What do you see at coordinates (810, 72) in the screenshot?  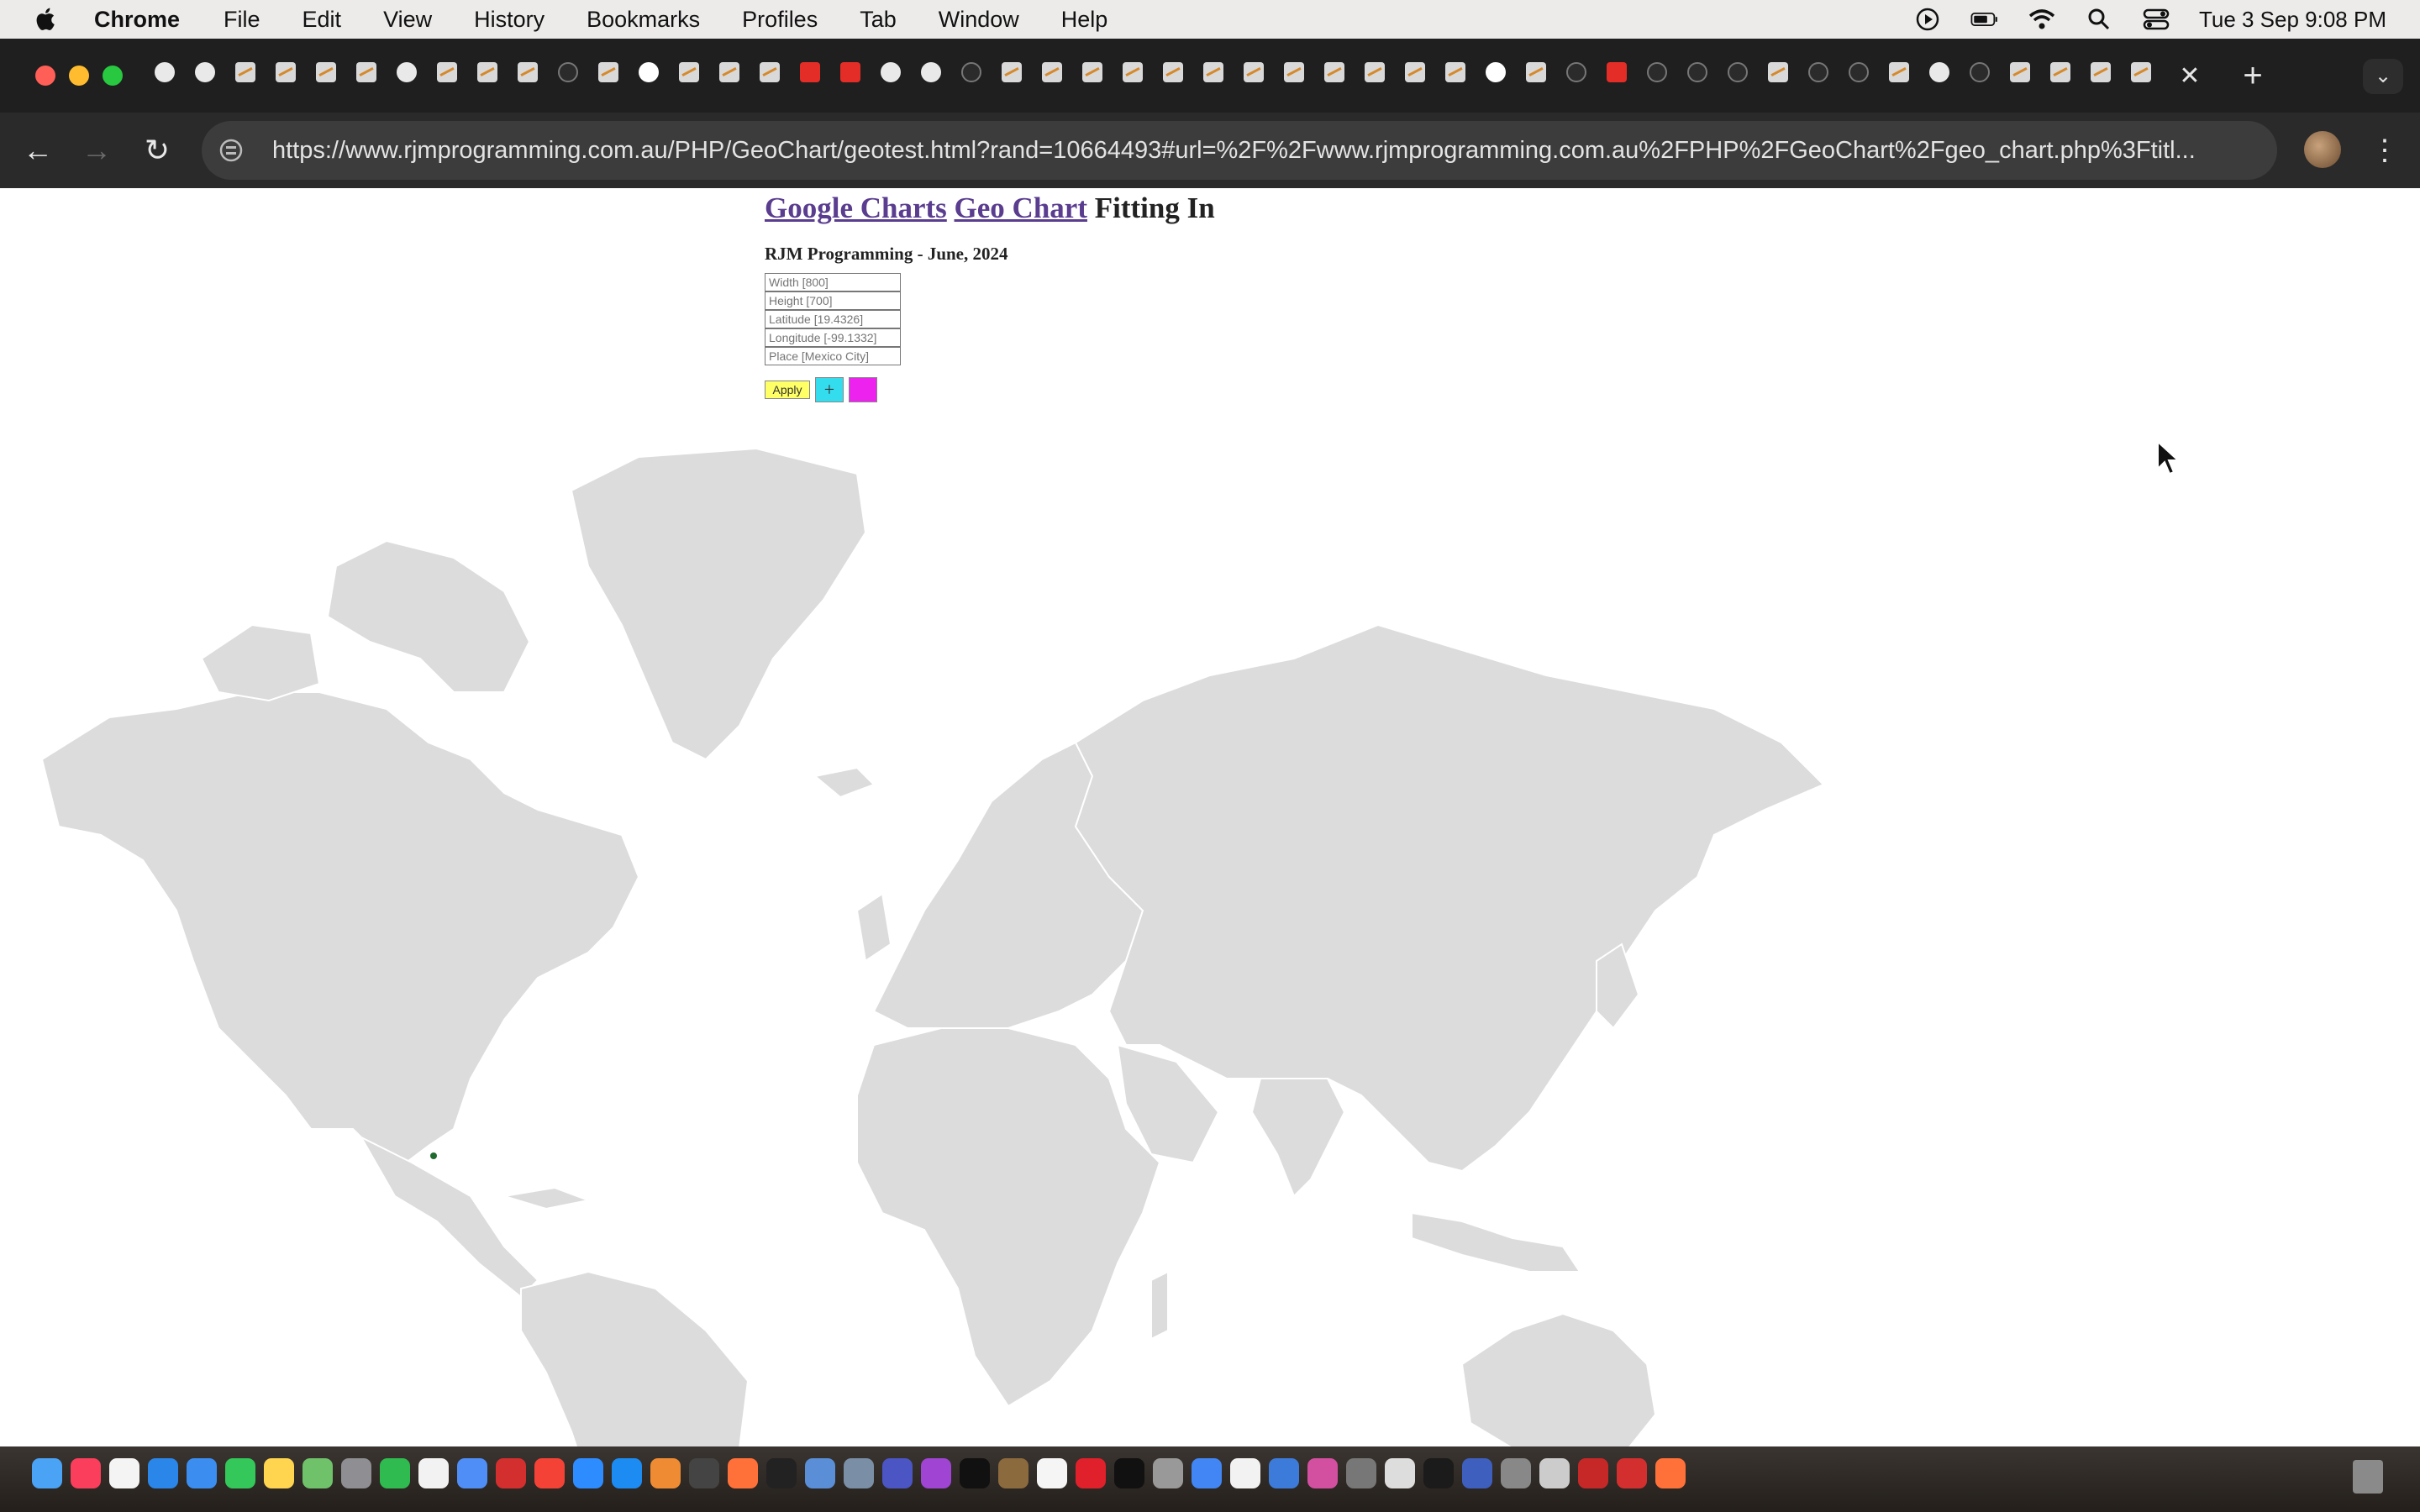 I see `gmail-favicon-icon` at bounding box center [810, 72].